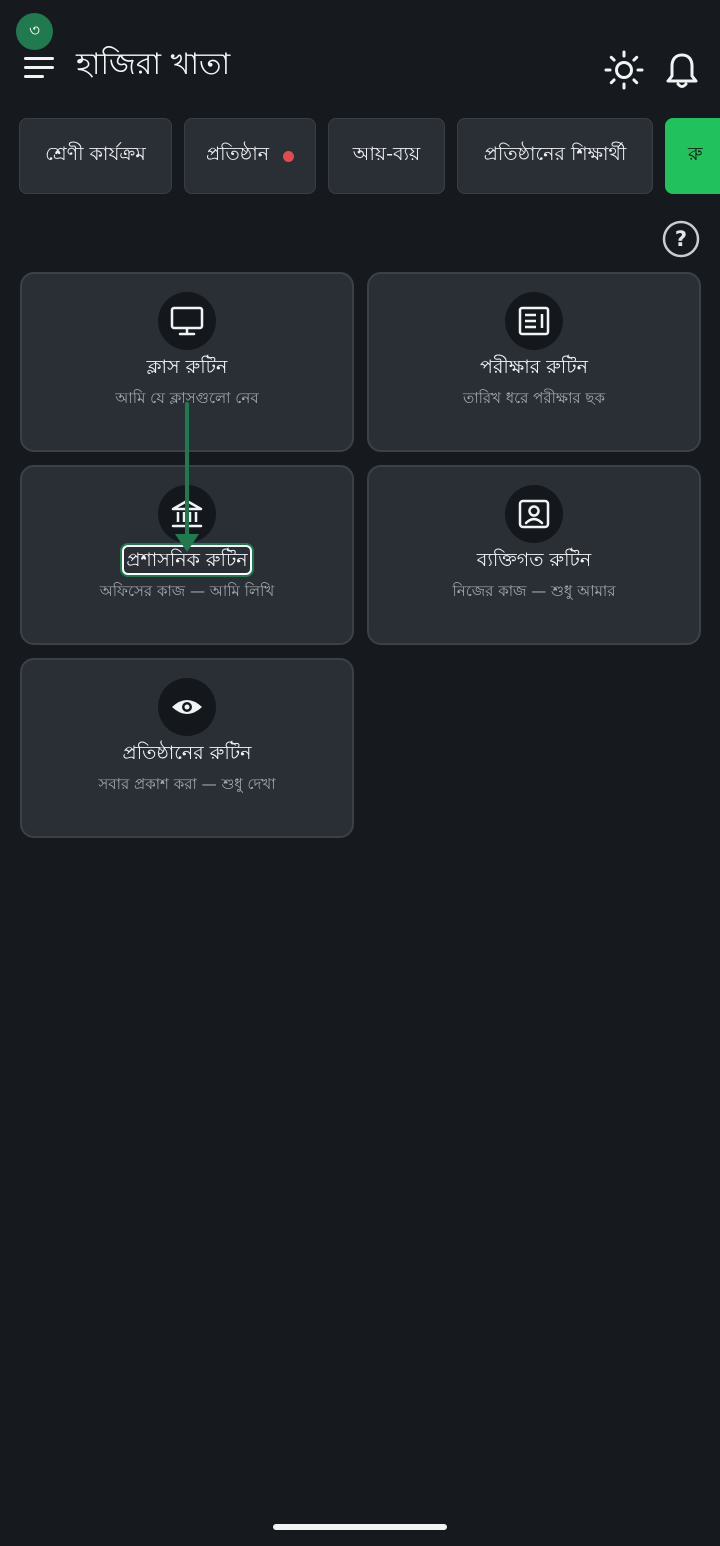 Image resolution: width=720 pixels, height=1546 pixels. What do you see at coordinates (187, 591) in the screenshot?
I see `card-subtitle: অফিসের কাজ — আমি লিখি` at bounding box center [187, 591].